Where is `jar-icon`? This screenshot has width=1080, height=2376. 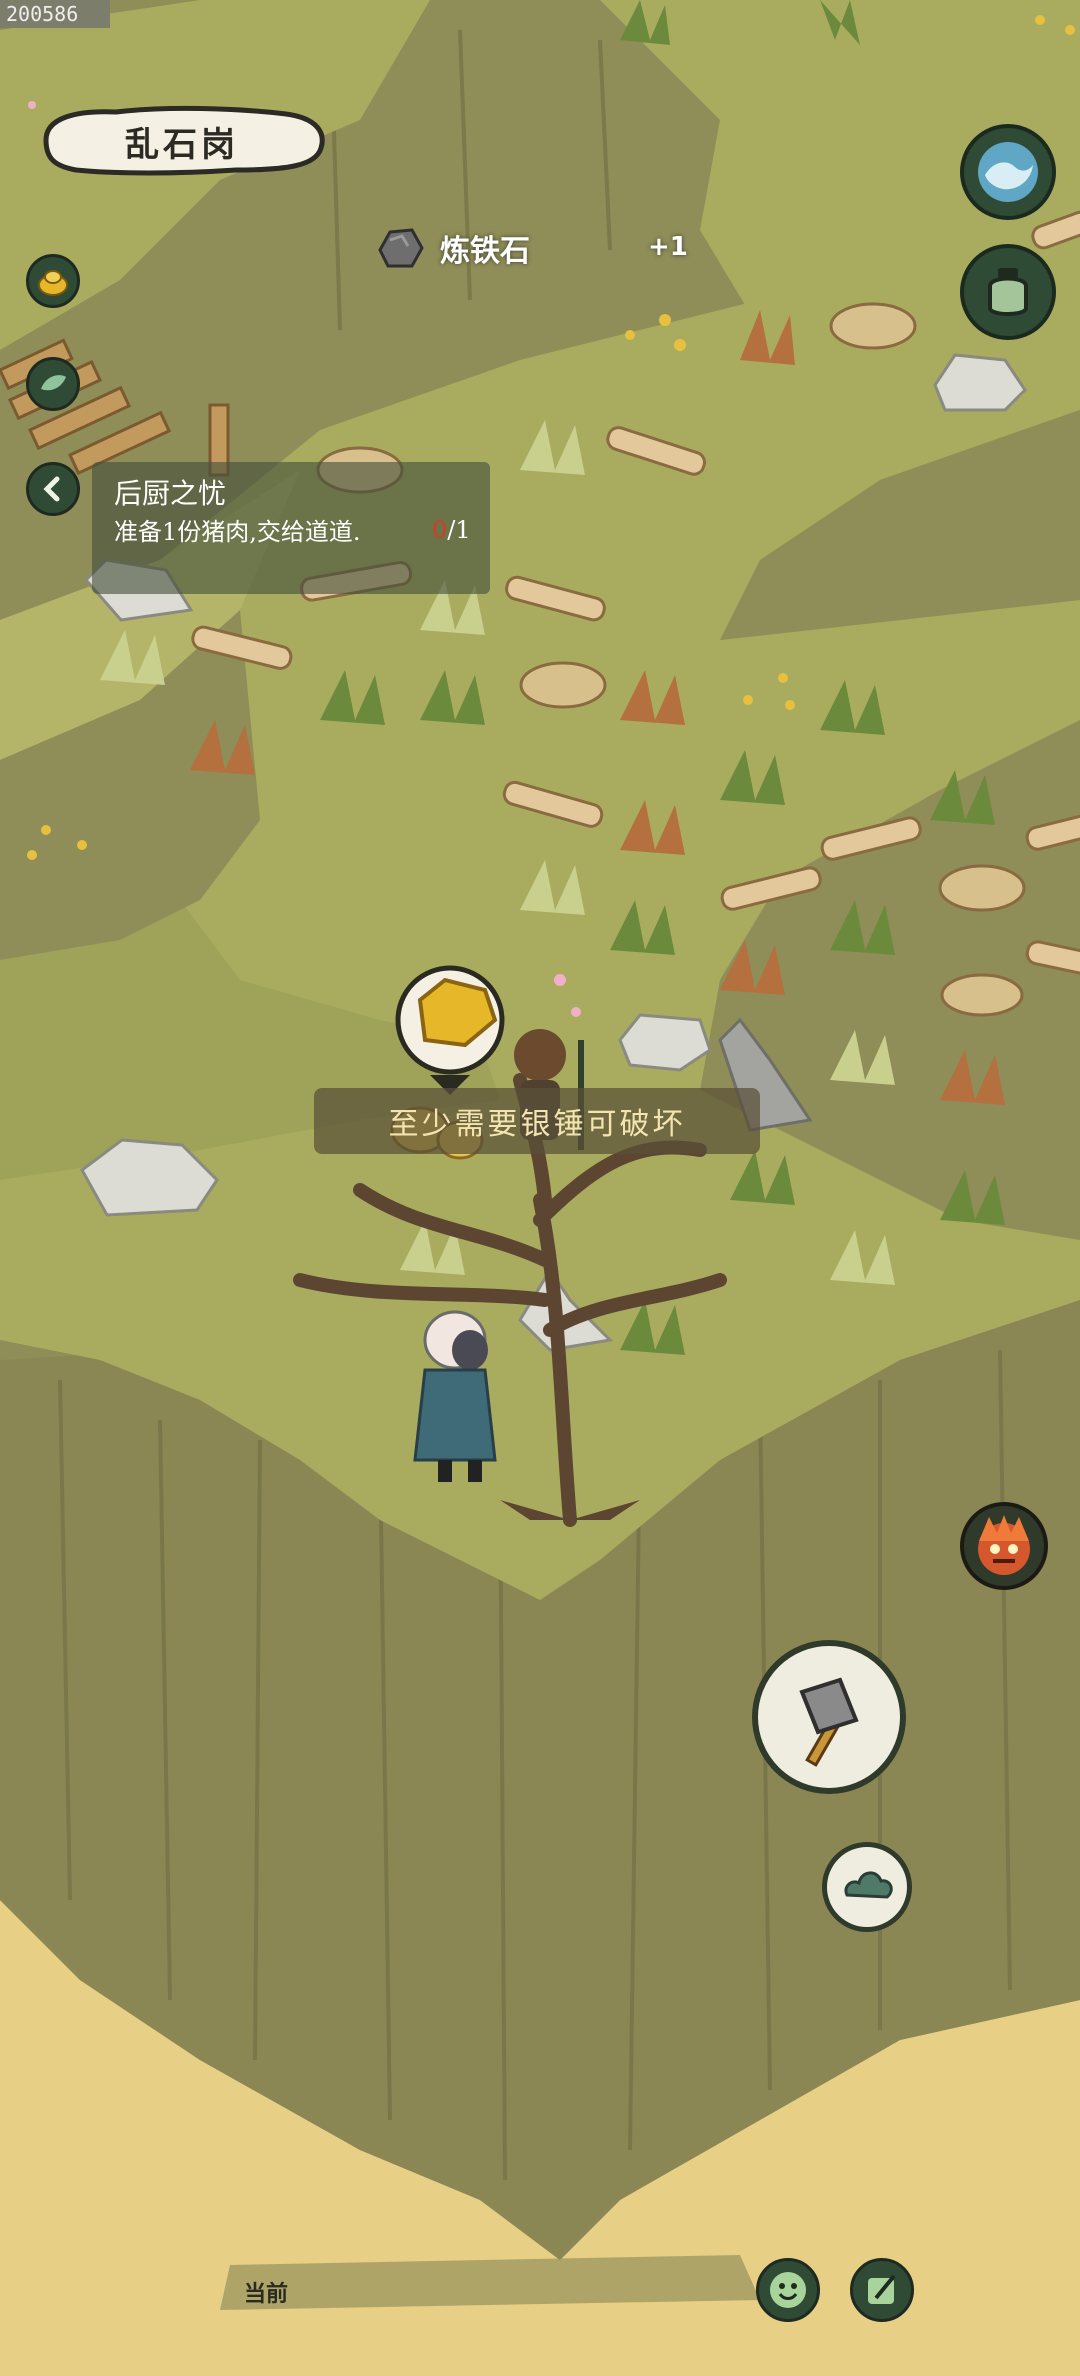
jar-icon is located at coordinates (1008, 292).